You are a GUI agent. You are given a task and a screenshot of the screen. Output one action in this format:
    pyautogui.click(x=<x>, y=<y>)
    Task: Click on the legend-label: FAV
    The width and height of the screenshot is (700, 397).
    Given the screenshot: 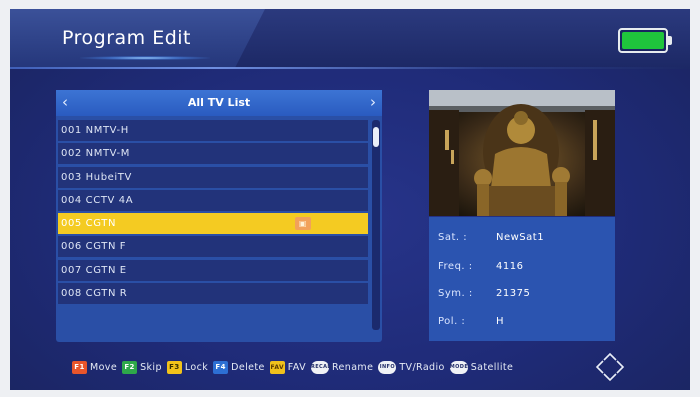 What is the action you would take?
    pyautogui.click(x=296, y=367)
    